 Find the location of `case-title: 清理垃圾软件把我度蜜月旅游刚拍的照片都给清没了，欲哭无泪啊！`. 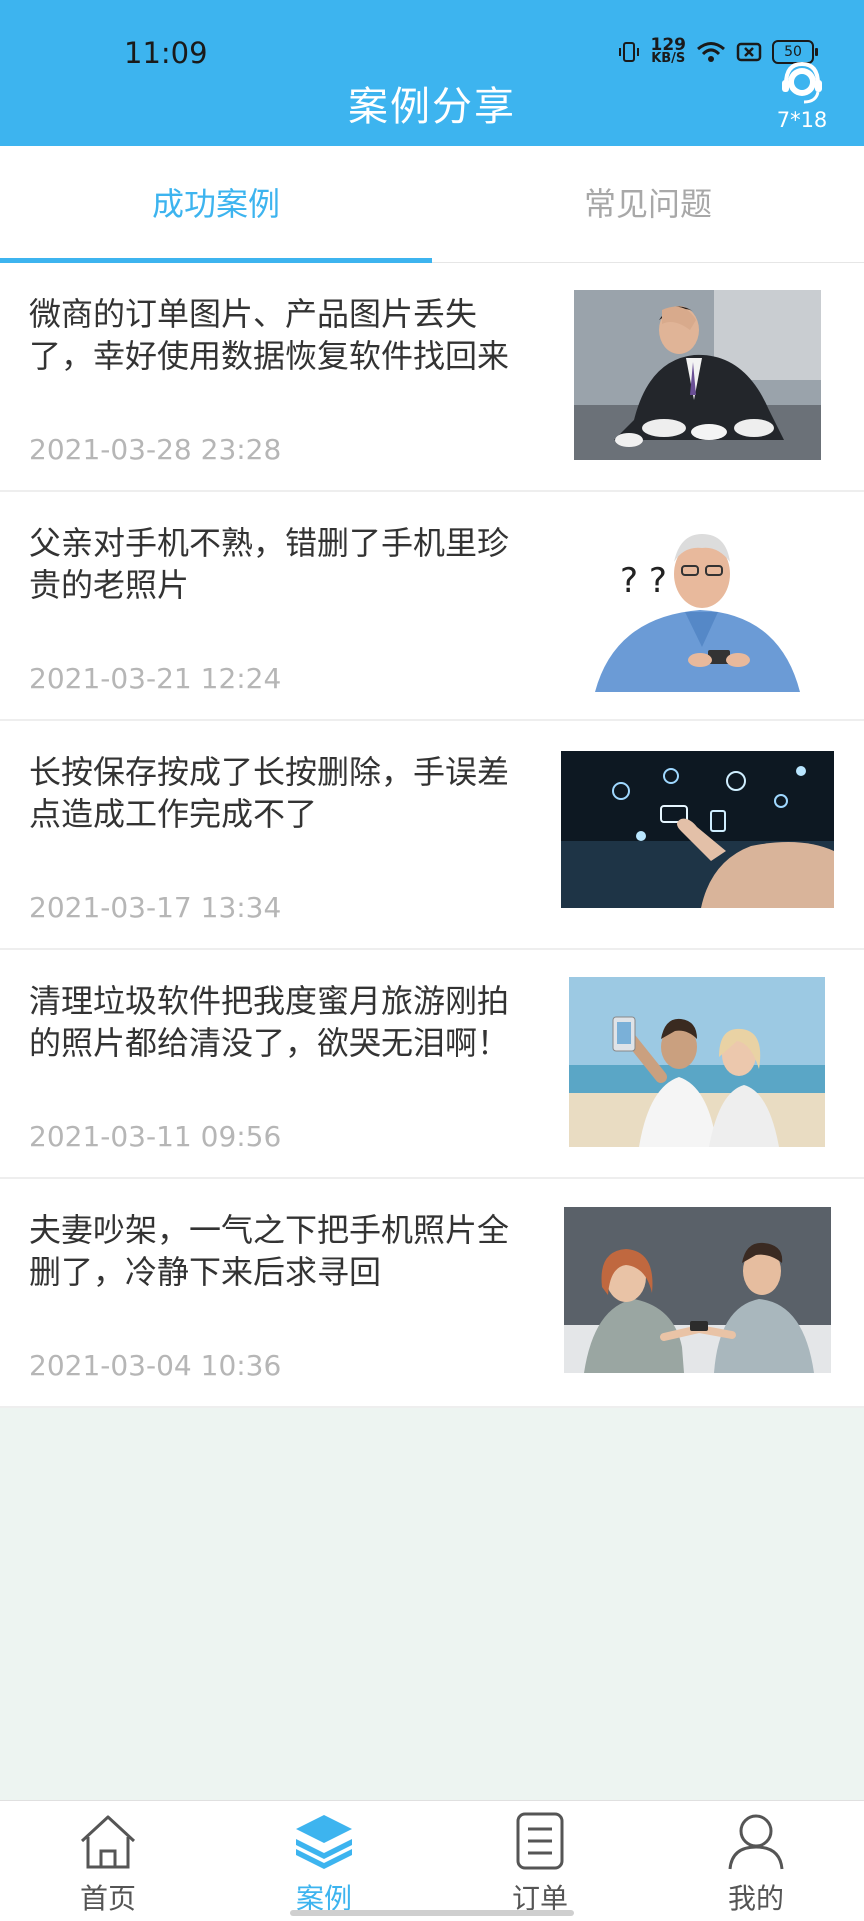

case-title: 清理垃圾软件把我度蜜月旅游刚拍的照片都给清没了，欲哭无泪啊！ is located at coordinates (269, 1022).